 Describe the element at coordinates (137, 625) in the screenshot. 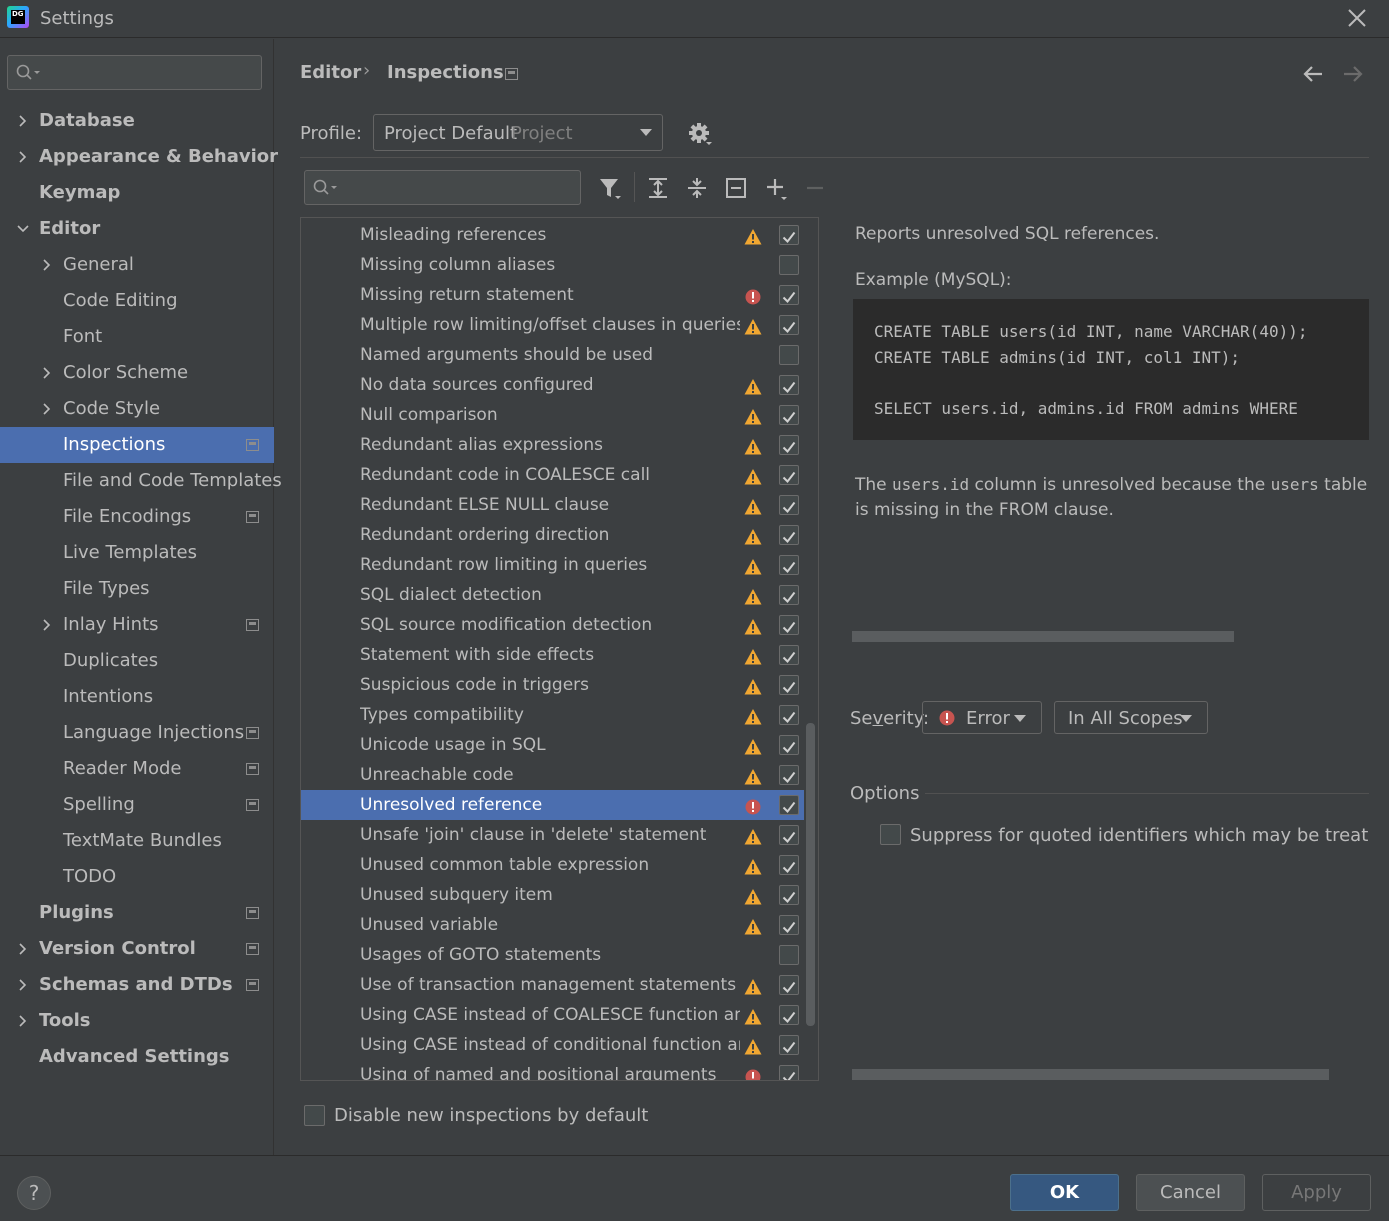

I see `sidebar-item-inlay-hints: Inlay Hints` at that location.